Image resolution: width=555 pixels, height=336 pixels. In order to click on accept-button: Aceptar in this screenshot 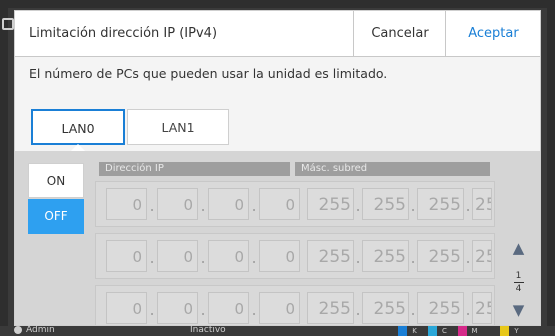, I will do `click(492, 33)`.